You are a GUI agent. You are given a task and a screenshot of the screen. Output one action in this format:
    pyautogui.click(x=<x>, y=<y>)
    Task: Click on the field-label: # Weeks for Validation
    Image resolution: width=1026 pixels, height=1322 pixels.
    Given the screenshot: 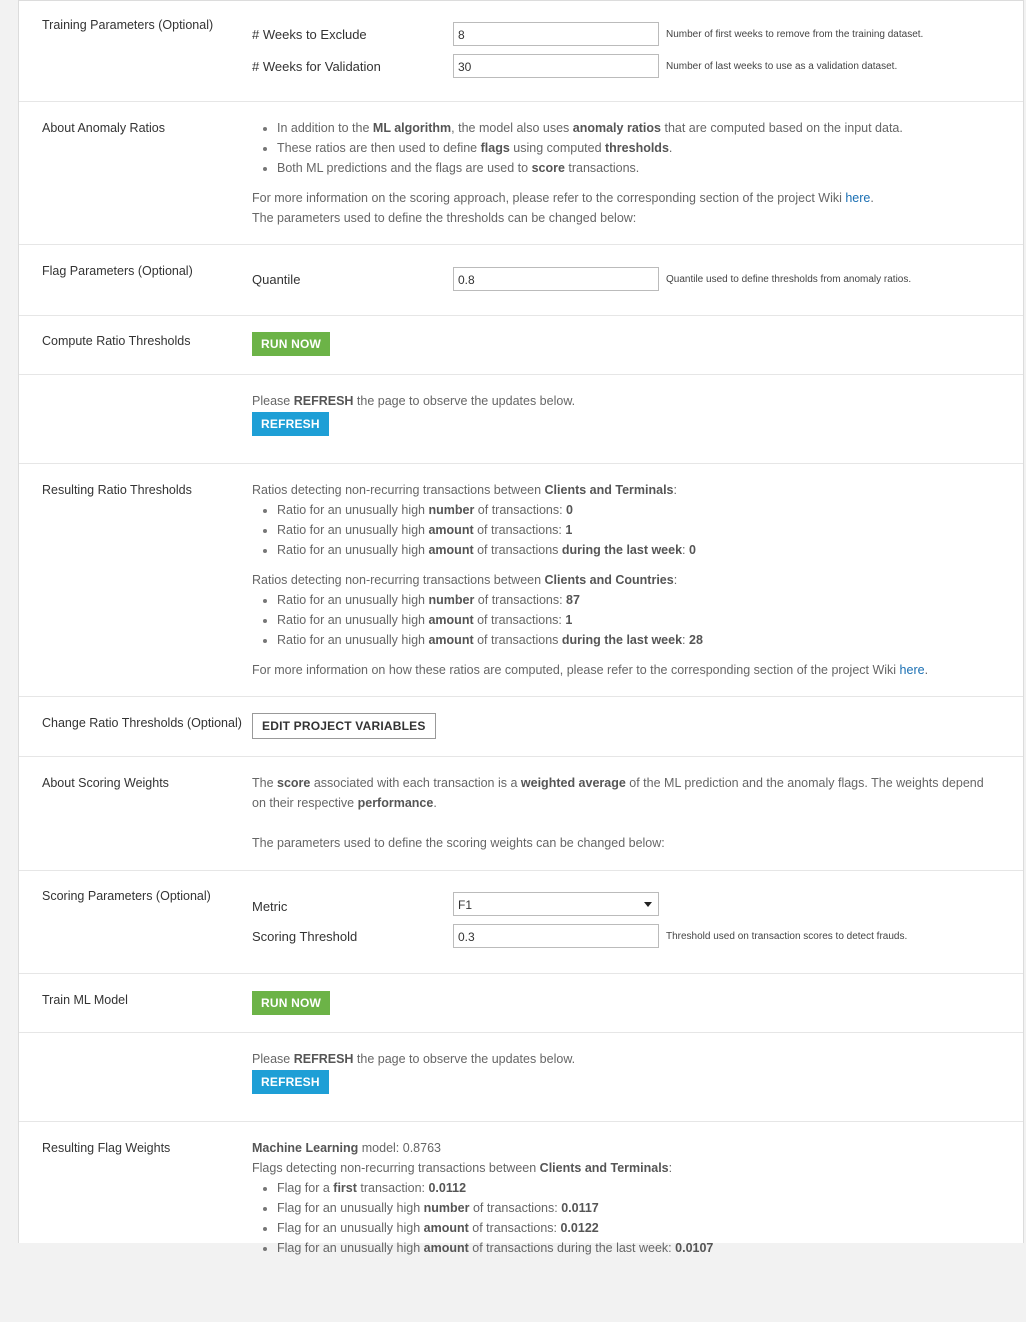 What is the action you would take?
    pyautogui.click(x=316, y=66)
    